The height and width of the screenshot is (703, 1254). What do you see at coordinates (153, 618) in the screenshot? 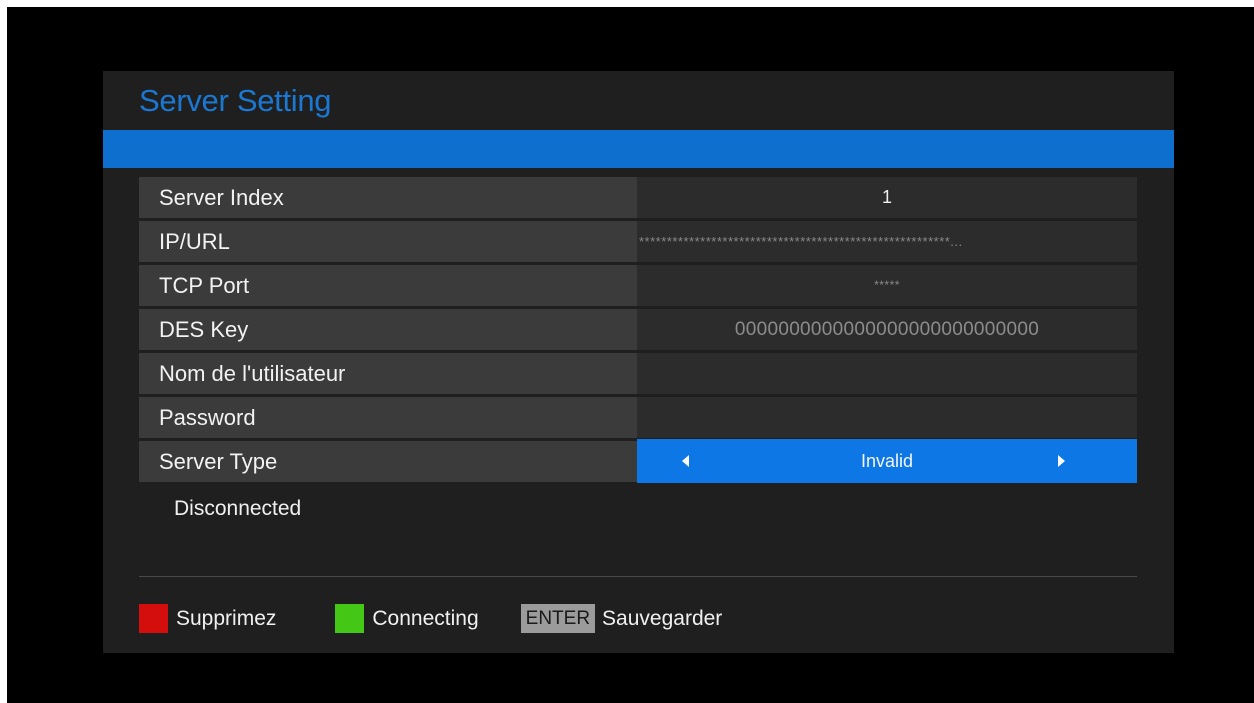
I see `red-key-icon` at bounding box center [153, 618].